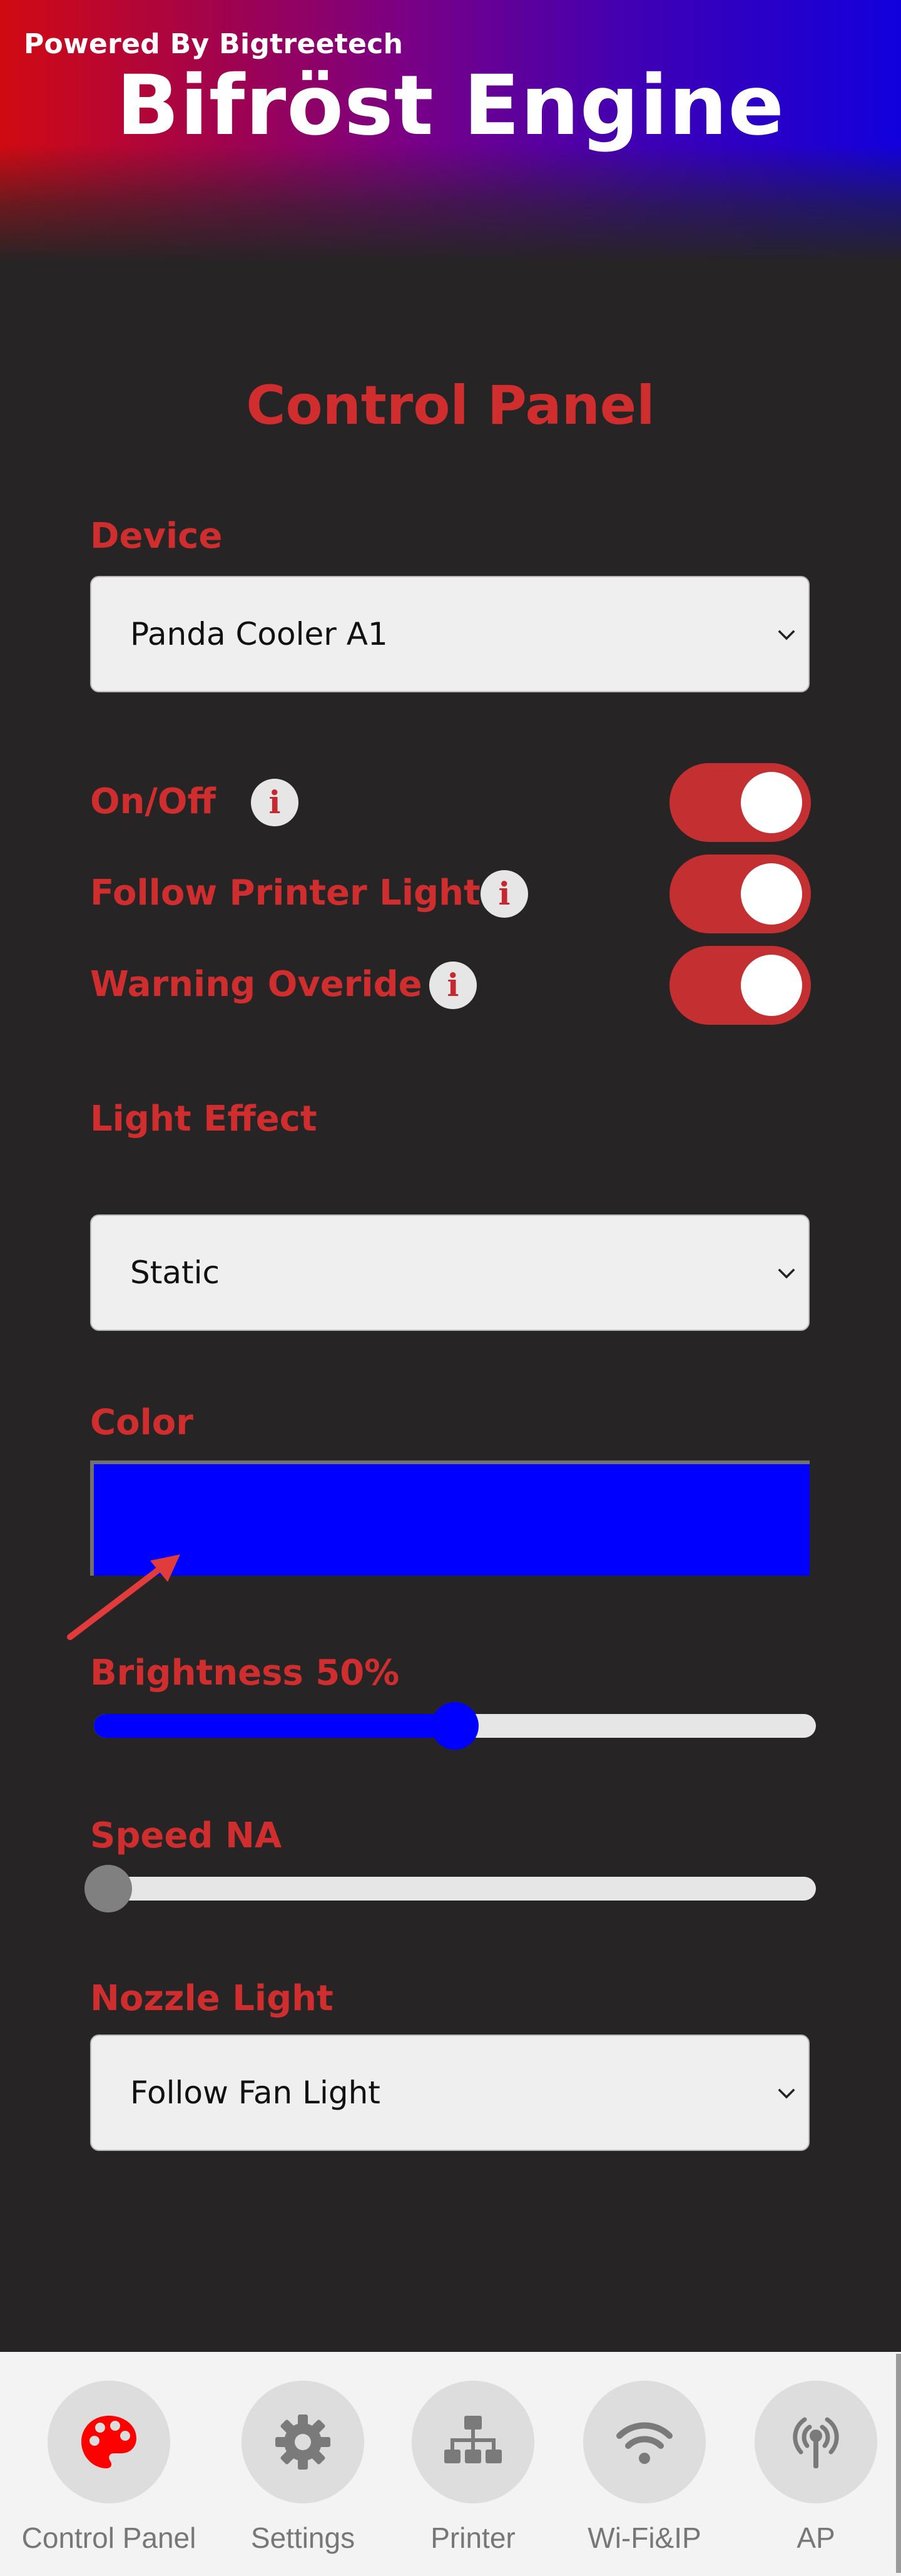 The height and width of the screenshot is (2576, 901). I want to click on speed-slider-thumb, so click(108, 1888).